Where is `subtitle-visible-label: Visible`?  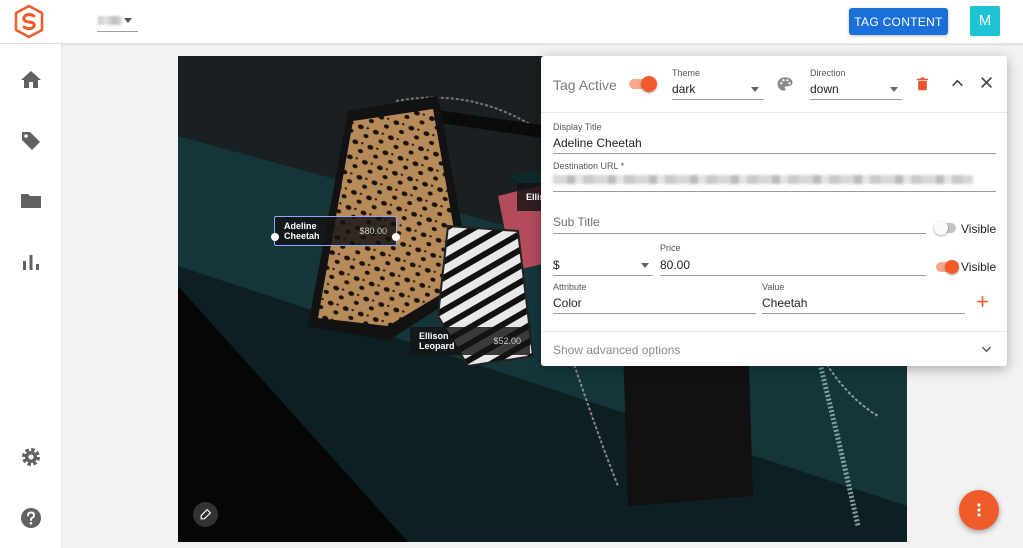 subtitle-visible-label: Visible is located at coordinates (979, 229).